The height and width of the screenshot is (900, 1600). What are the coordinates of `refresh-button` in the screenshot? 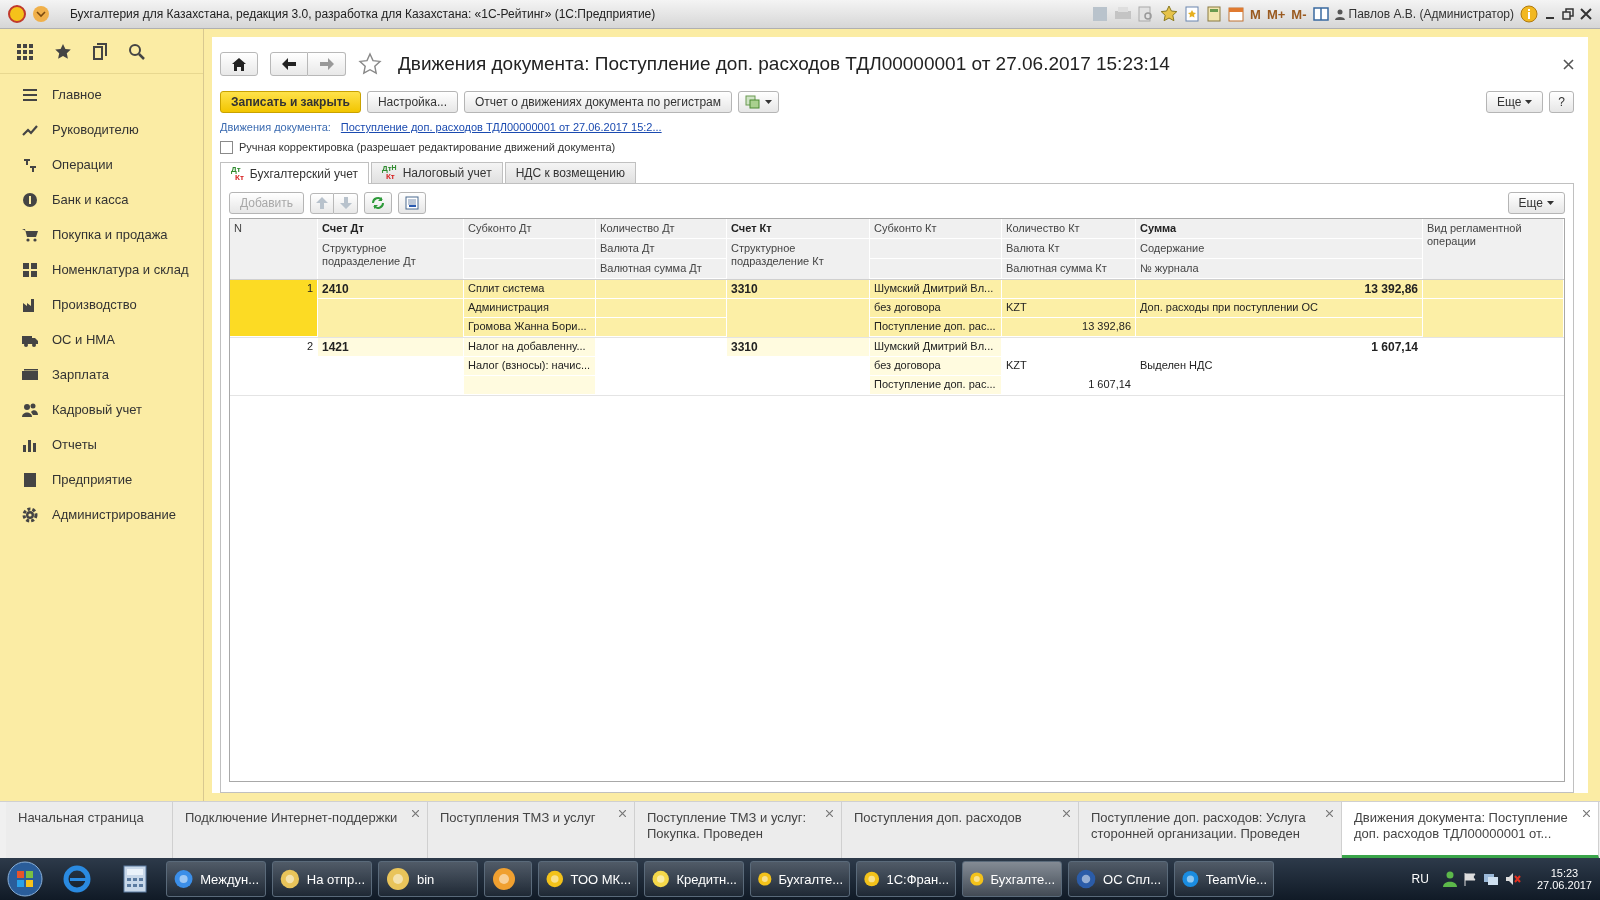 It's located at (378, 203).